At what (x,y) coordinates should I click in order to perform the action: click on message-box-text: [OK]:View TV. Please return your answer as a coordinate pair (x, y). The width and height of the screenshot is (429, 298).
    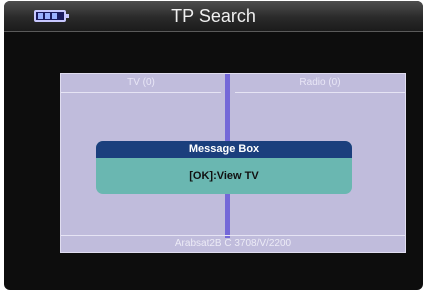
    Looking at the image, I should click on (224, 176).